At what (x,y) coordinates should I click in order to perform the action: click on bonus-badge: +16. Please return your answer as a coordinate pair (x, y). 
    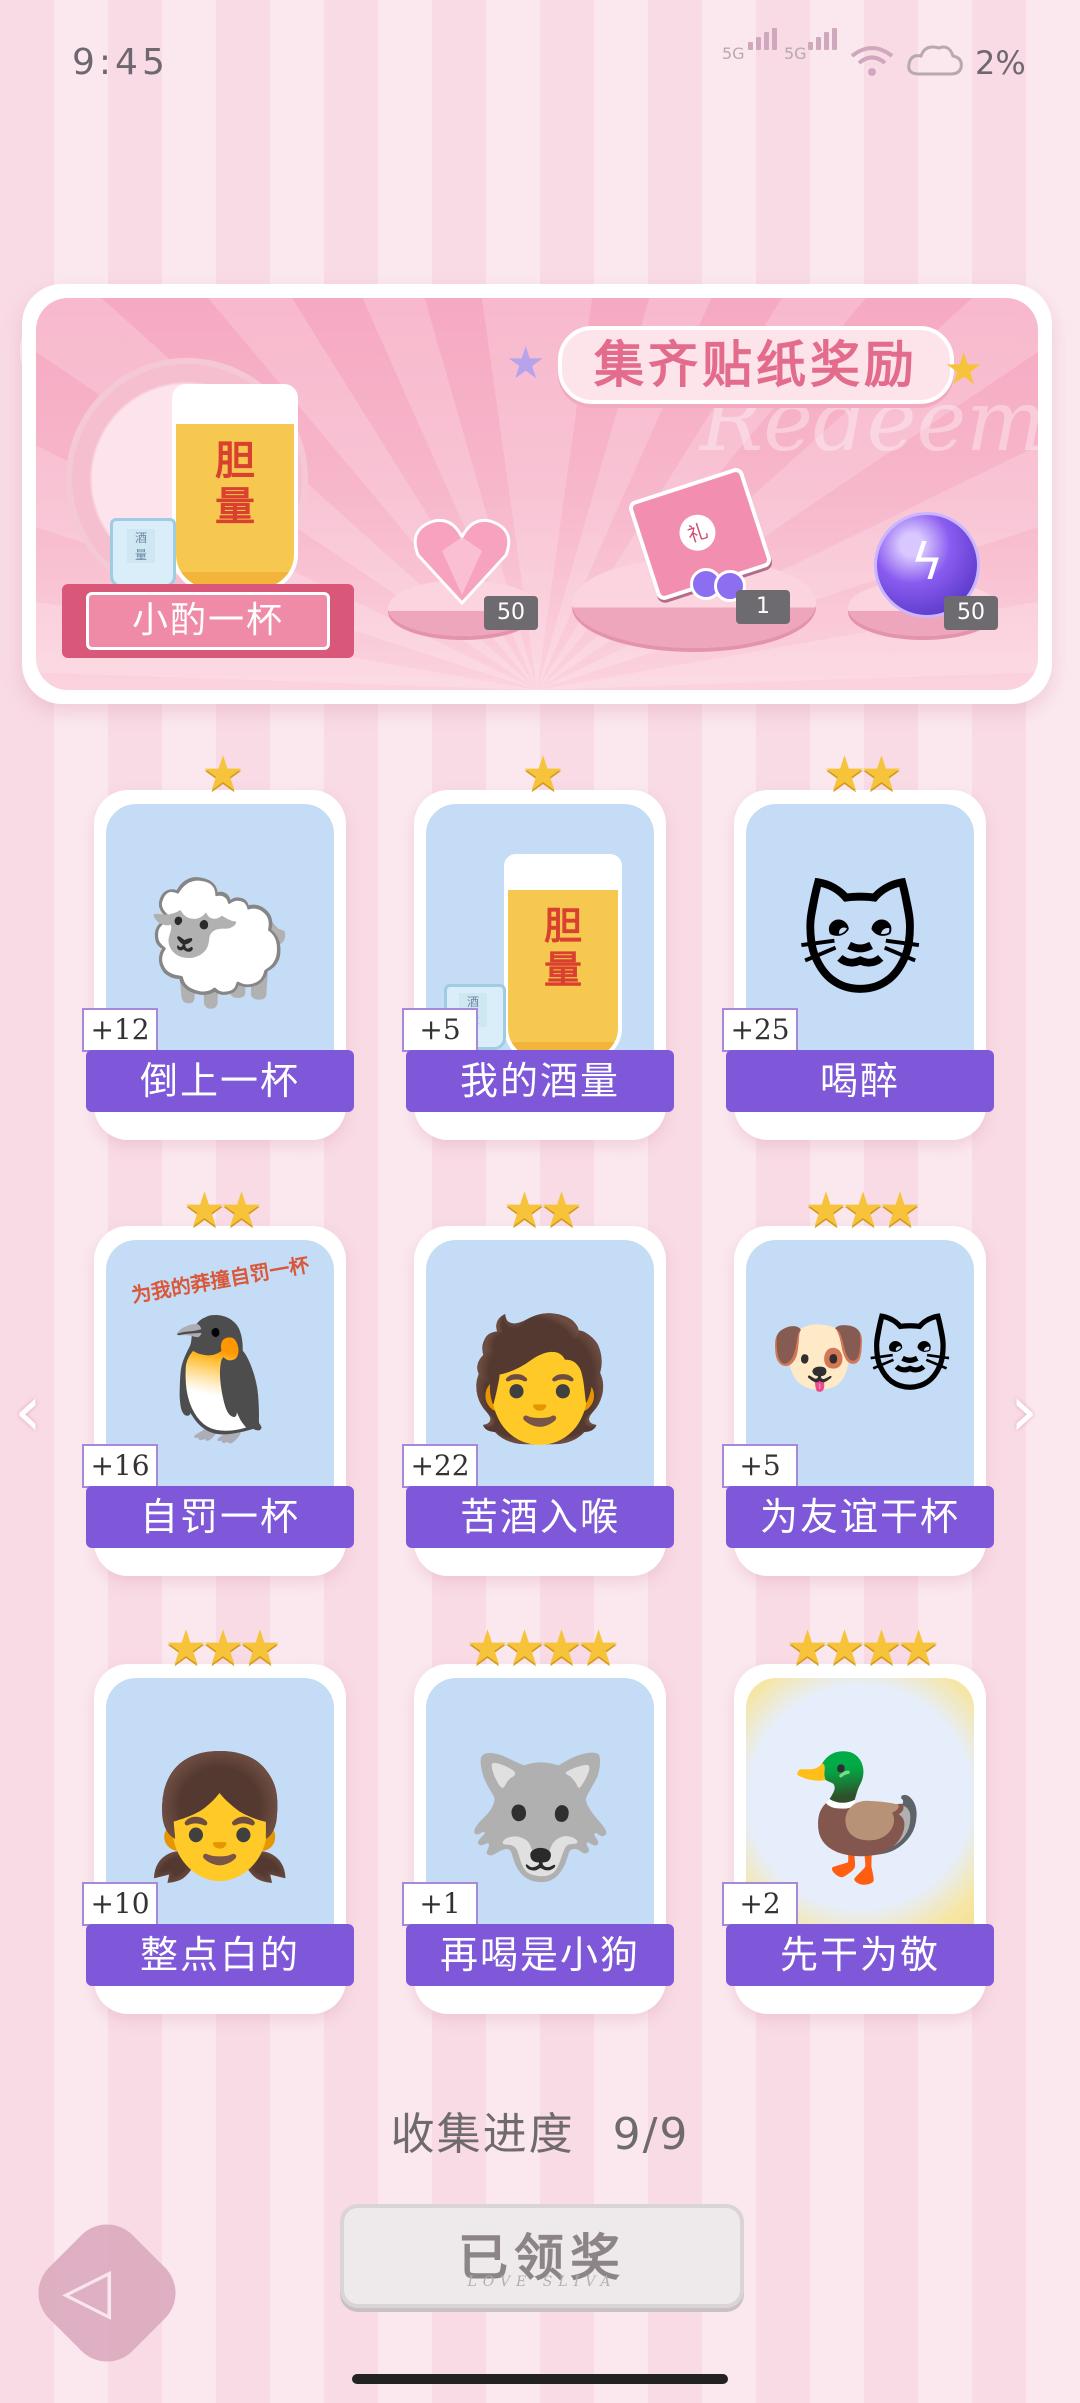
    Looking at the image, I should click on (120, 1466).